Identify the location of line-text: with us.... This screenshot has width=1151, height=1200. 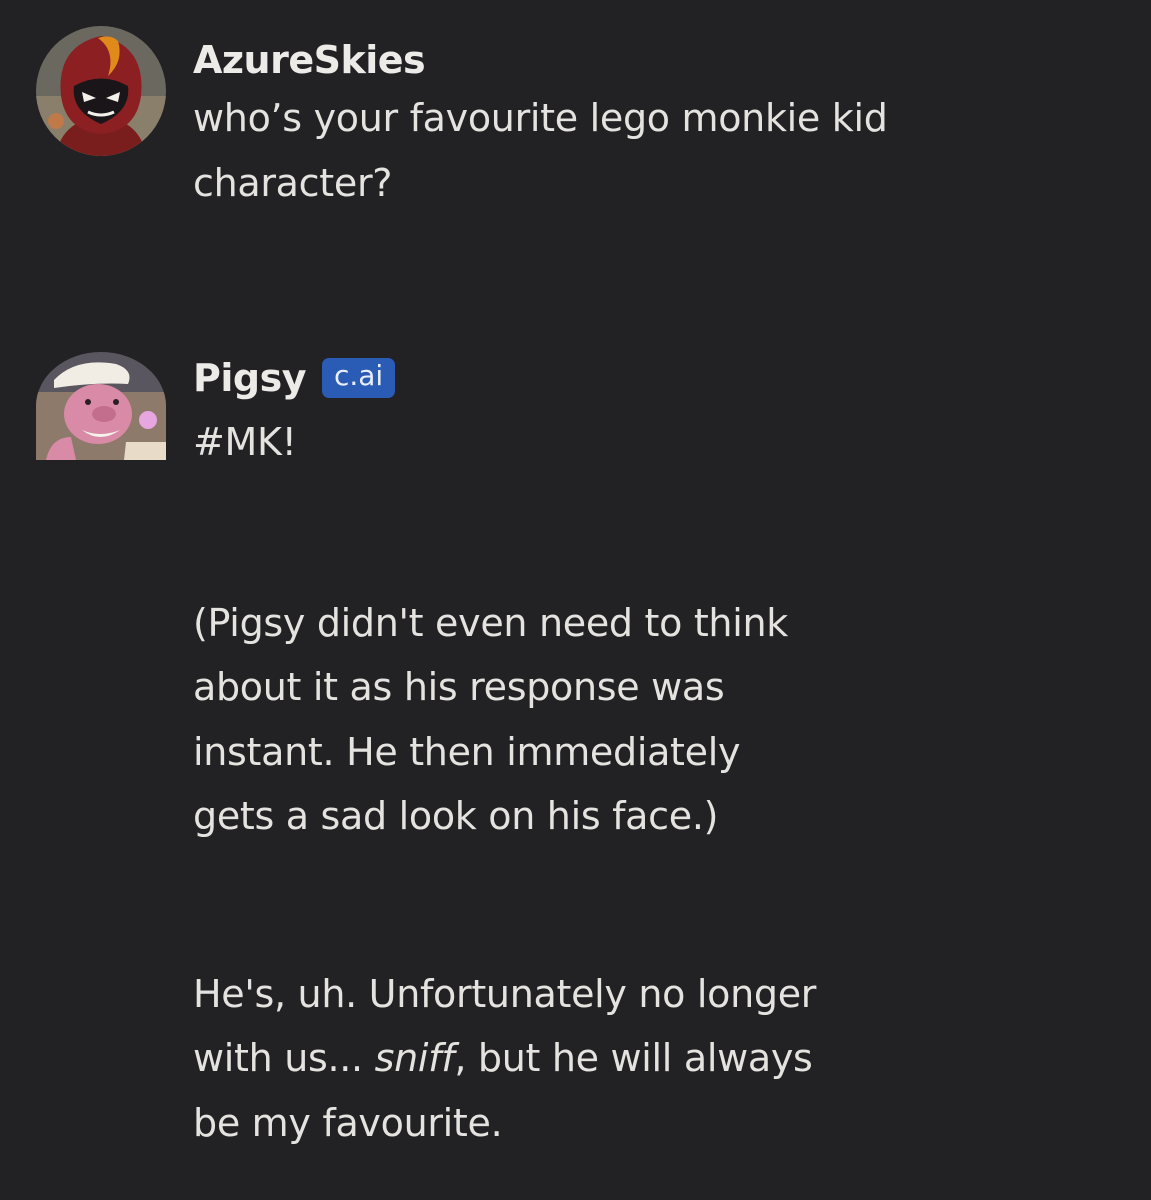
(284, 1058).